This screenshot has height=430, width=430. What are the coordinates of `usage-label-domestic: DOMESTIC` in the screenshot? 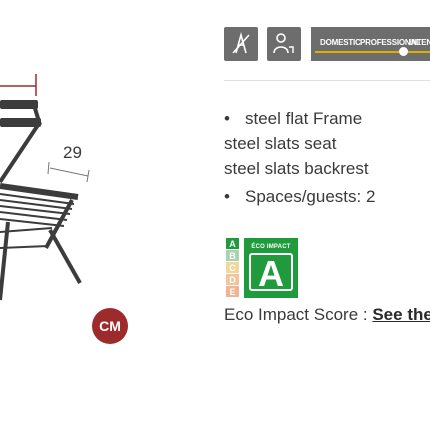 It's located at (340, 42).